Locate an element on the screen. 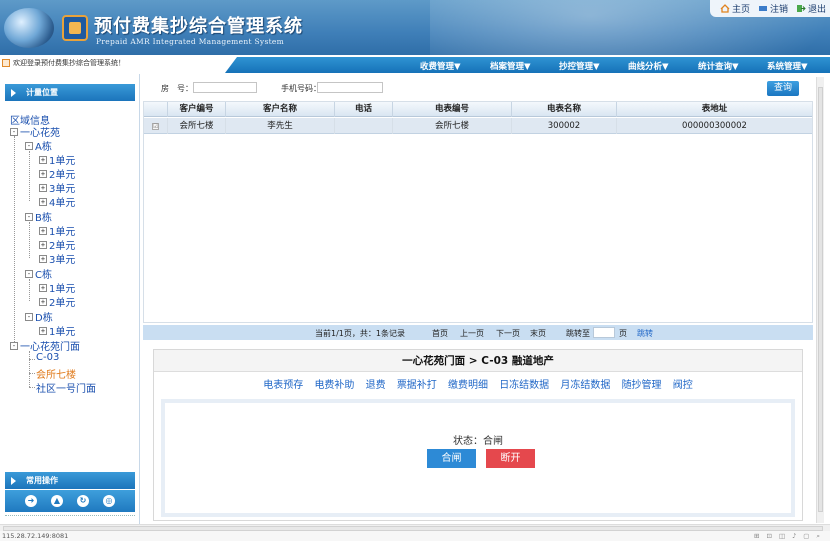 This screenshot has height=541, width=830. tree-node-label: D栋 is located at coordinates (44, 318).